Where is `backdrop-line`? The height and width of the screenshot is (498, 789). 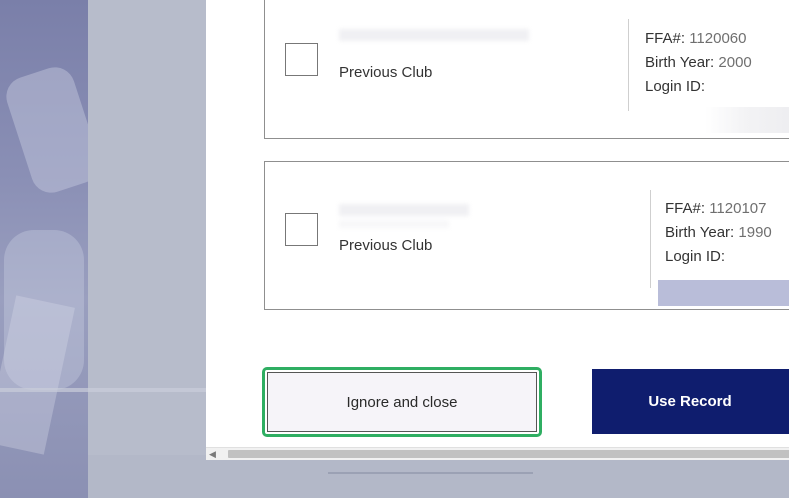
backdrop-line is located at coordinates (103, 390).